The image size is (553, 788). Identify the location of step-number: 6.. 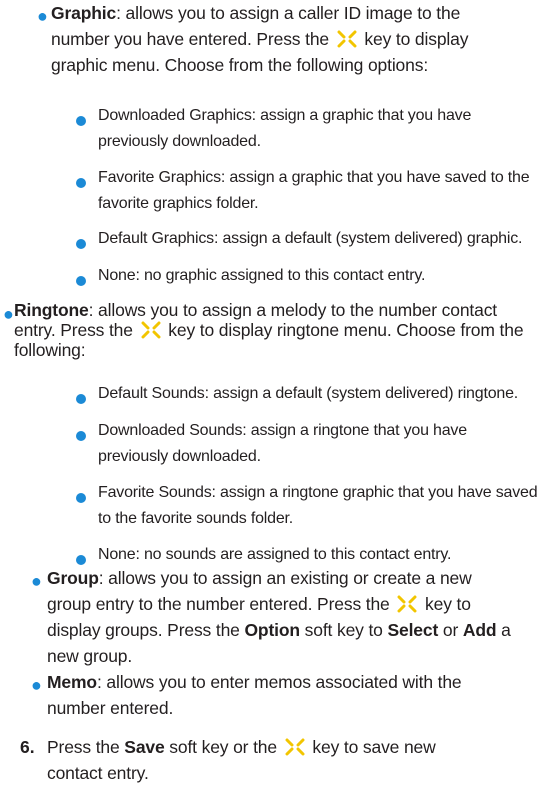
(27, 747).